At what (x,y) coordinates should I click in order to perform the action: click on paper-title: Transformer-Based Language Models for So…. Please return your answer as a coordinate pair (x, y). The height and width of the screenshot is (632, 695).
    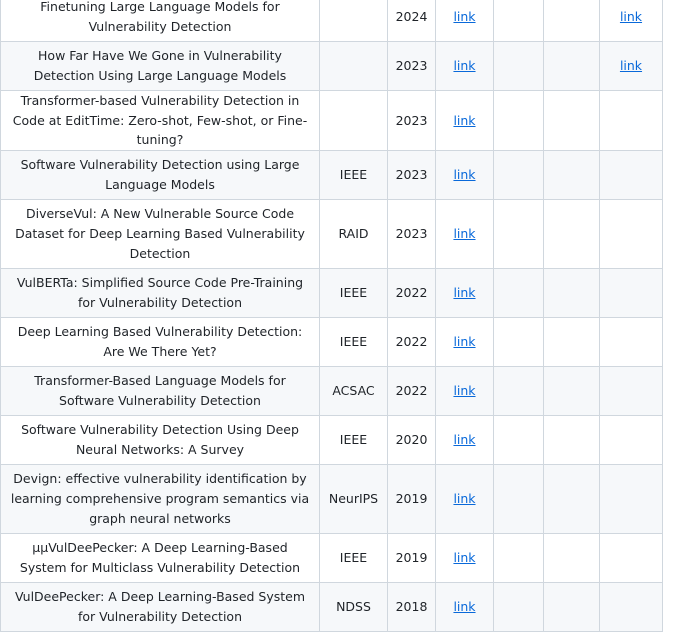
    Looking at the image, I should click on (160, 390).